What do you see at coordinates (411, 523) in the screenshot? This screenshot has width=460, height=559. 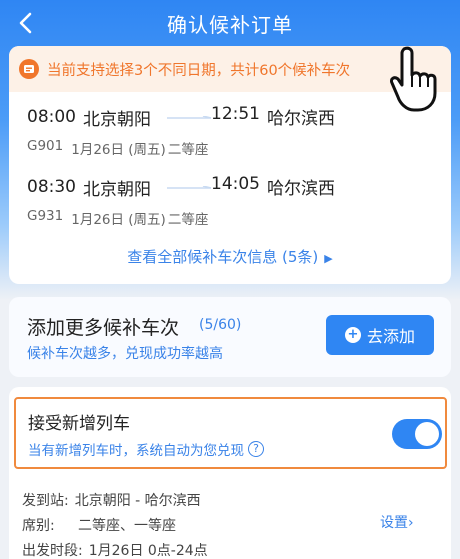 I see `chevron-right-icon: ›` at bounding box center [411, 523].